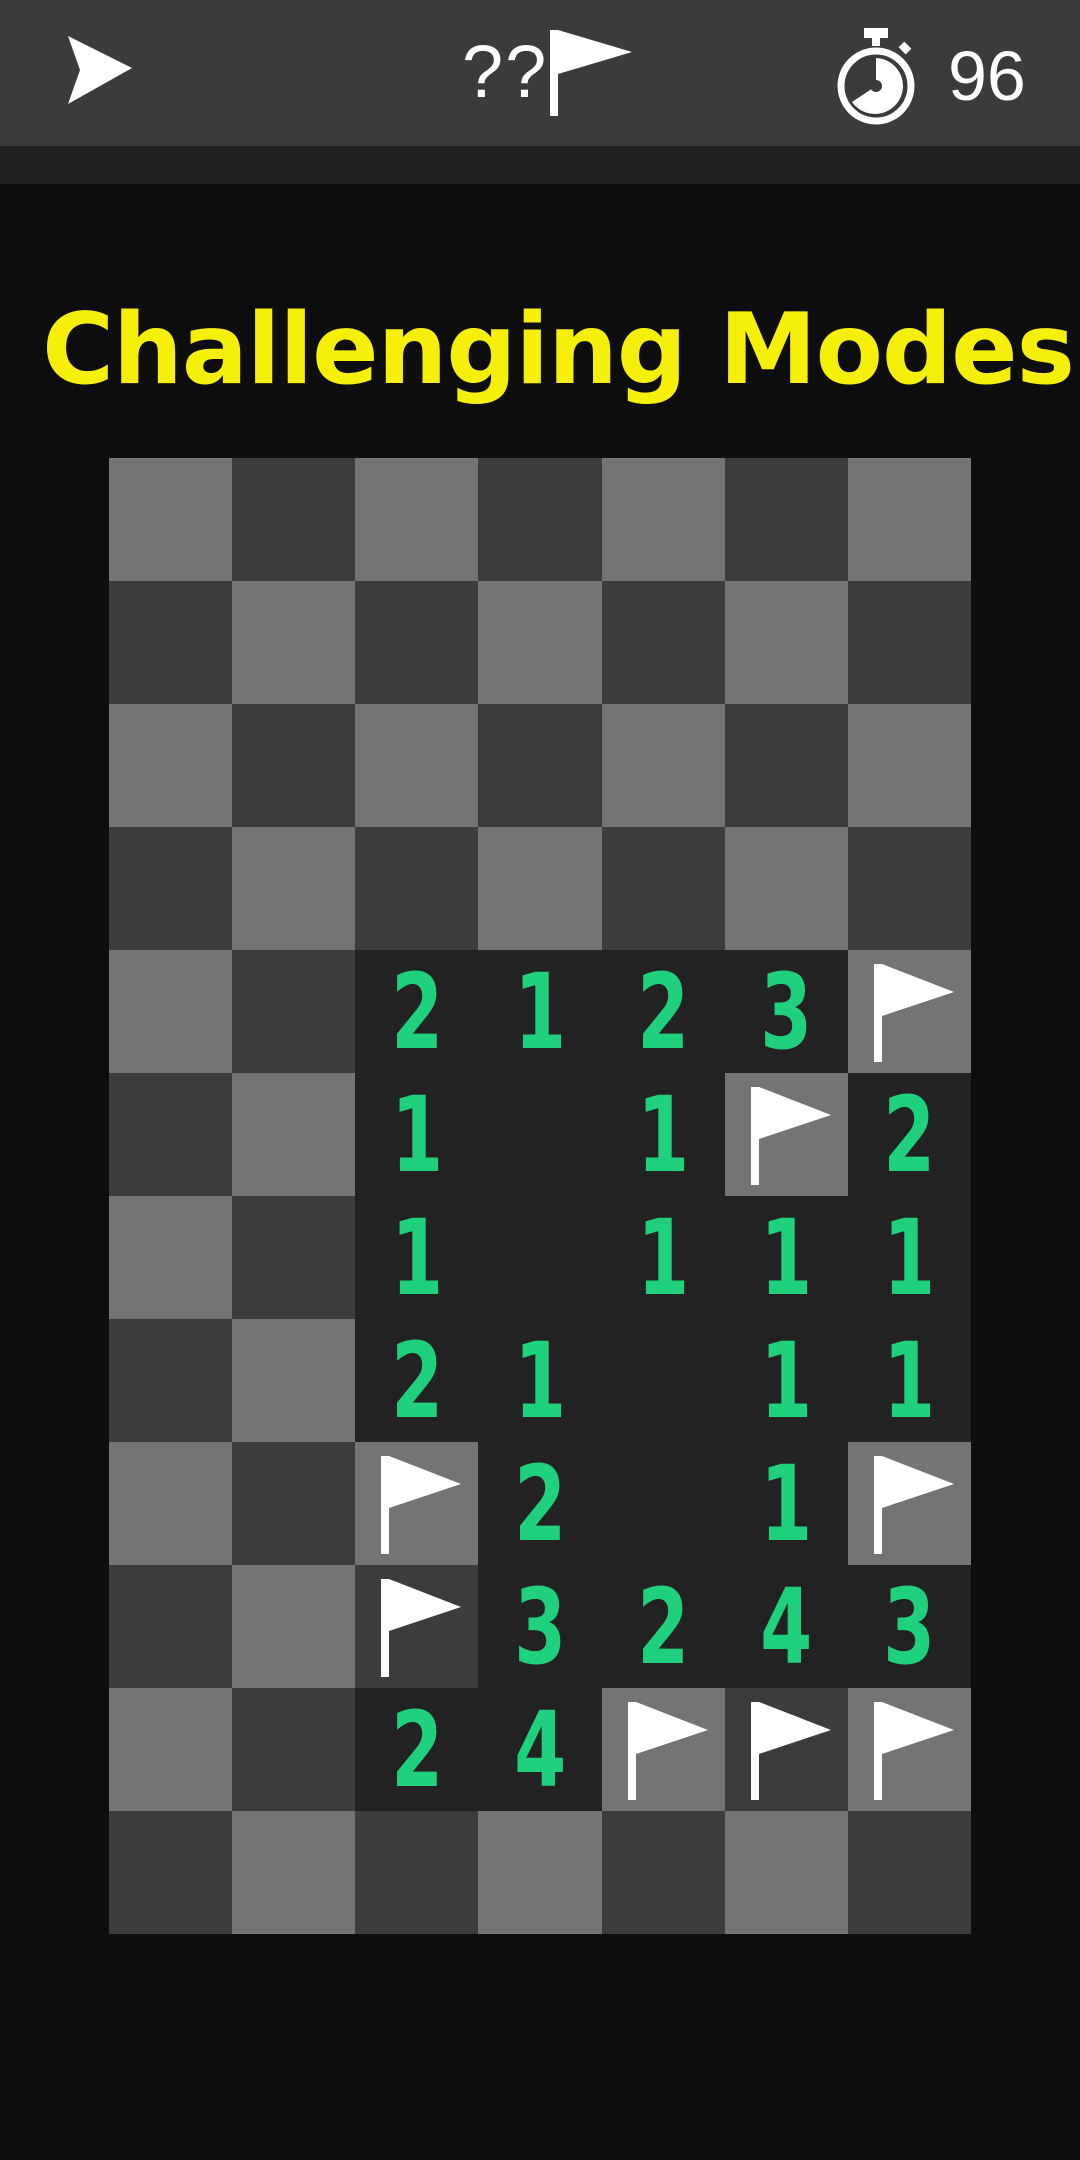  Describe the element at coordinates (505, 71) in the screenshot. I see `flag-count: ??` at that location.